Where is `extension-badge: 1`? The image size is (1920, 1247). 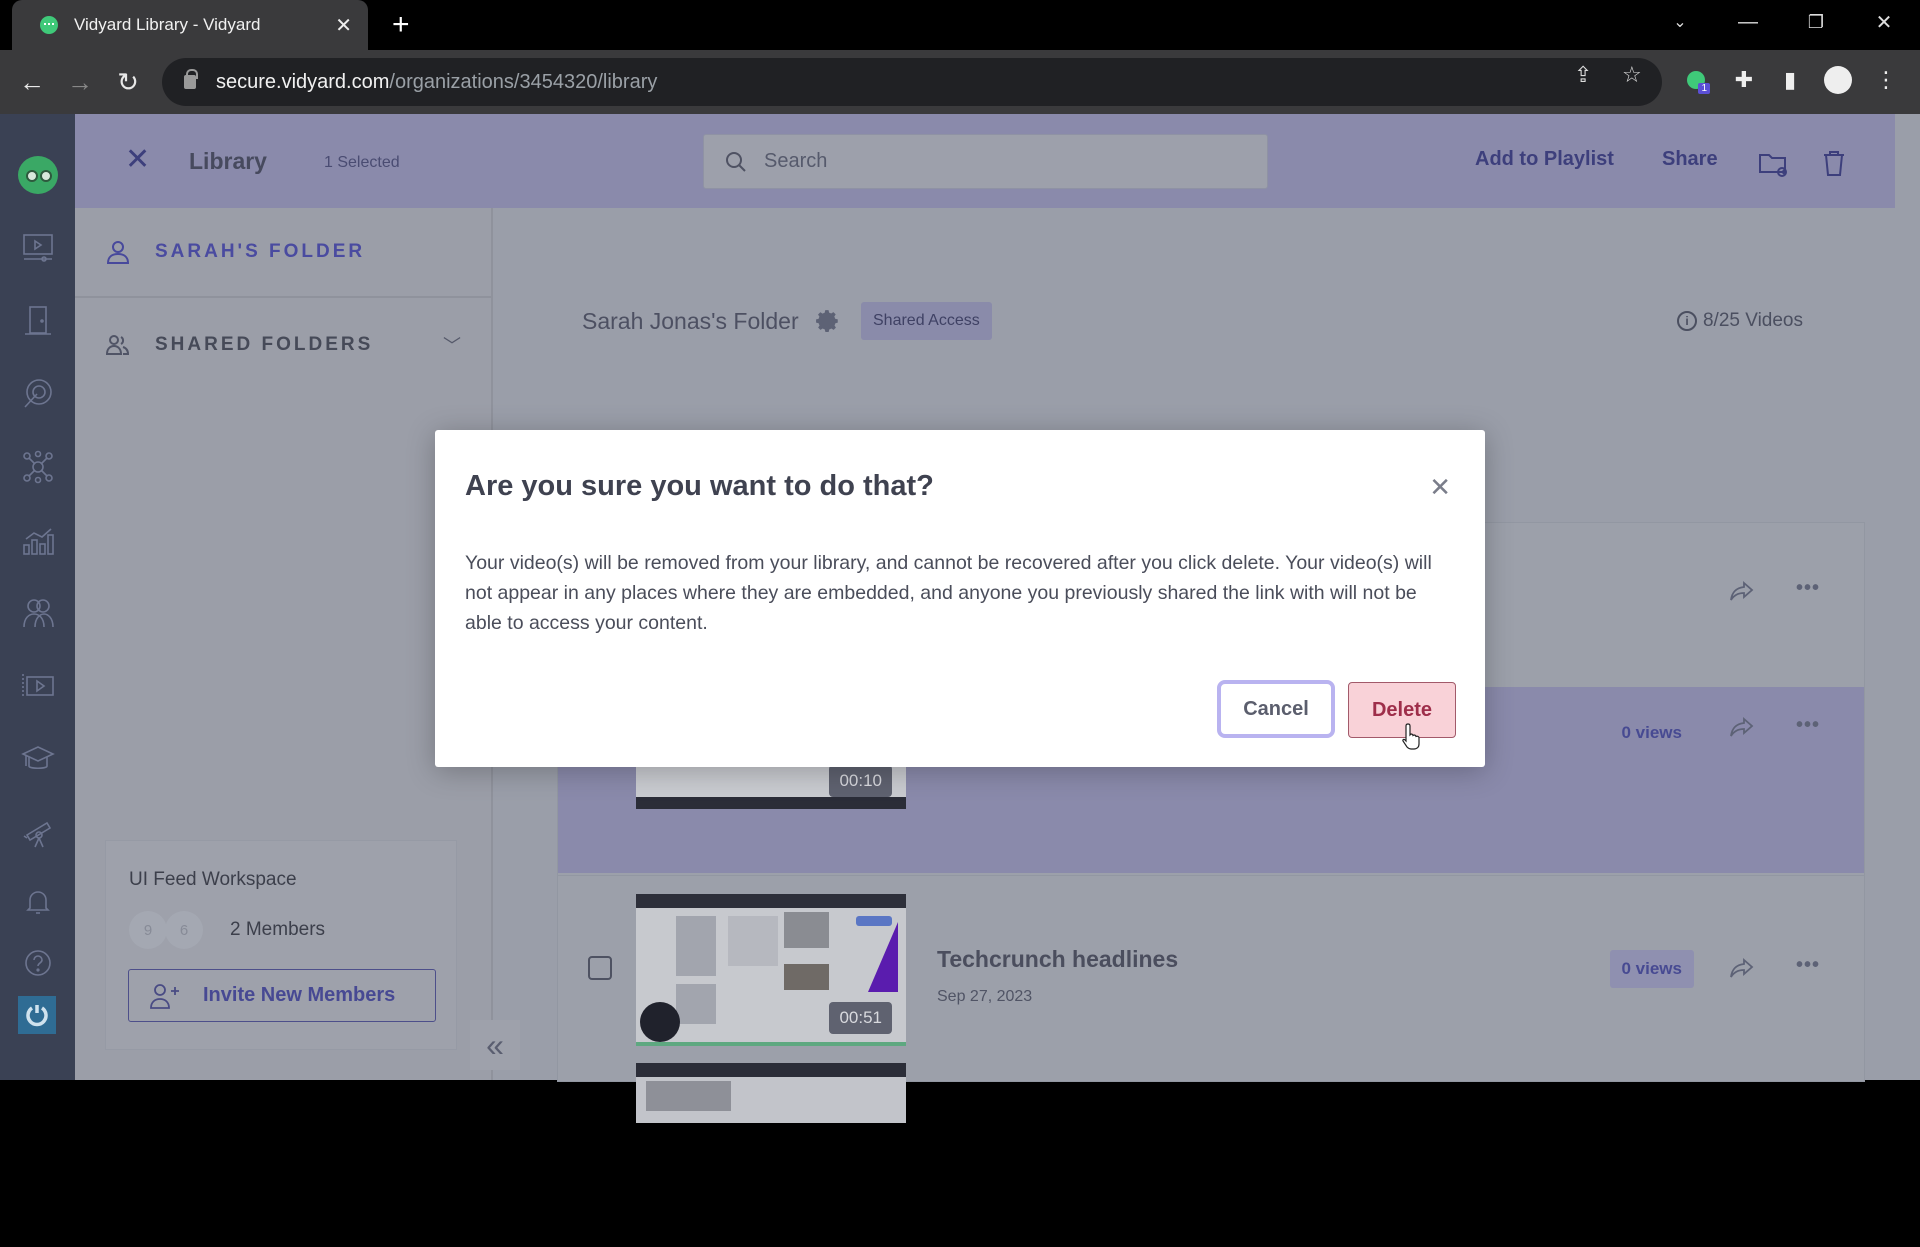 extension-badge: 1 is located at coordinates (1704, 88).